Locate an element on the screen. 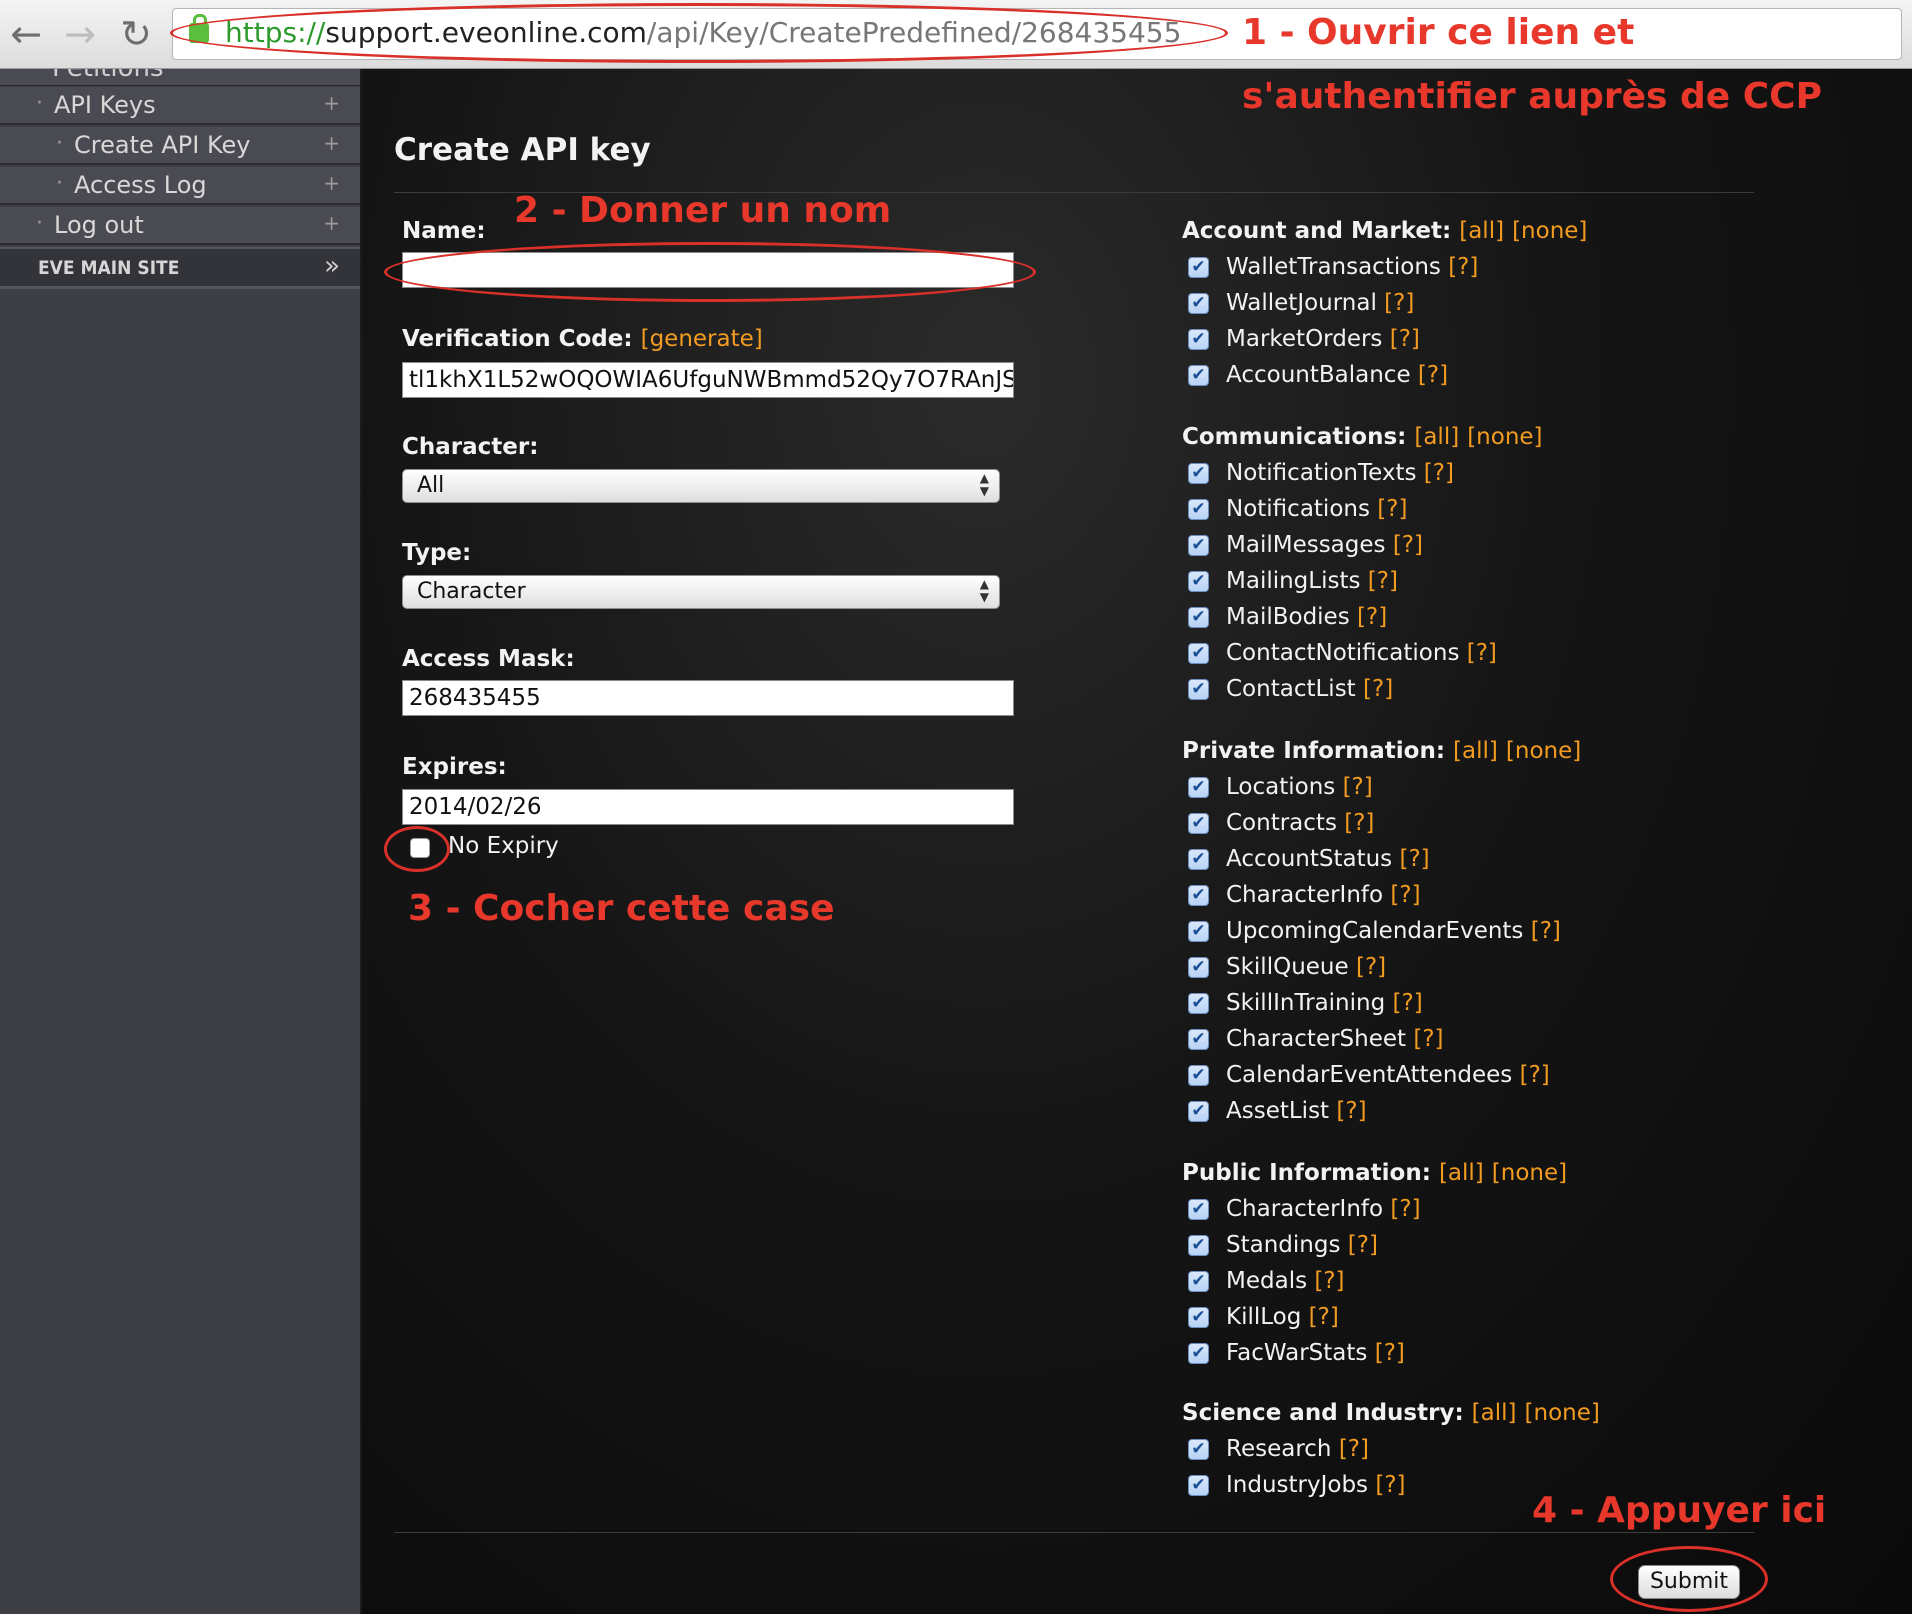 This screenshot has width=1912, height=1614. permission-label: ContactNotifications [?] is located at coordinates (1361, 653).